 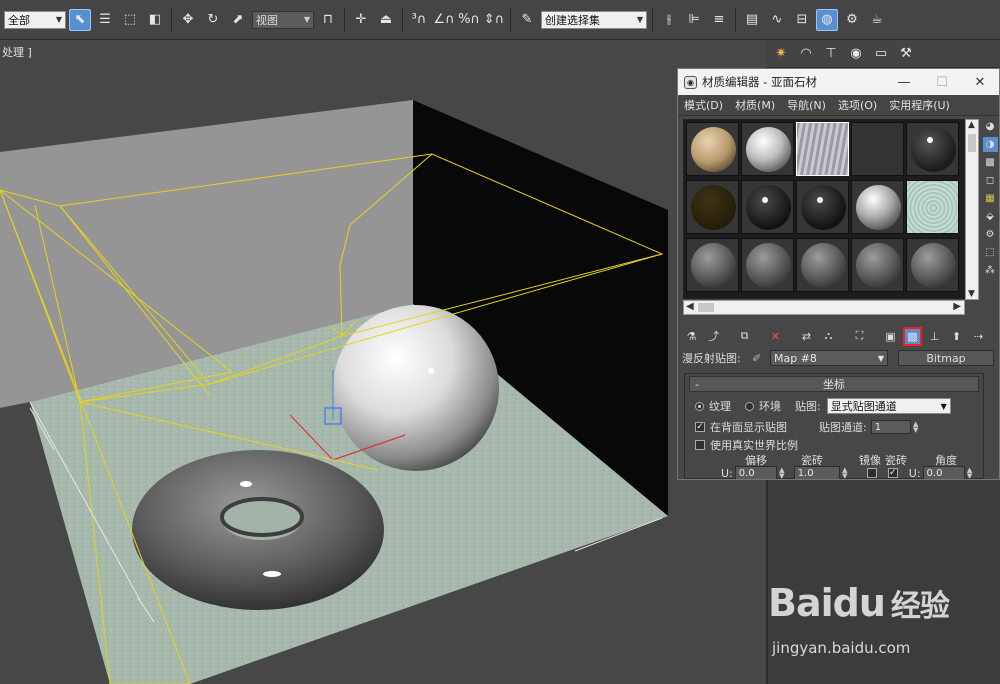 I want to click on motion-tab-button: ◉, so click(x=856, y=54).